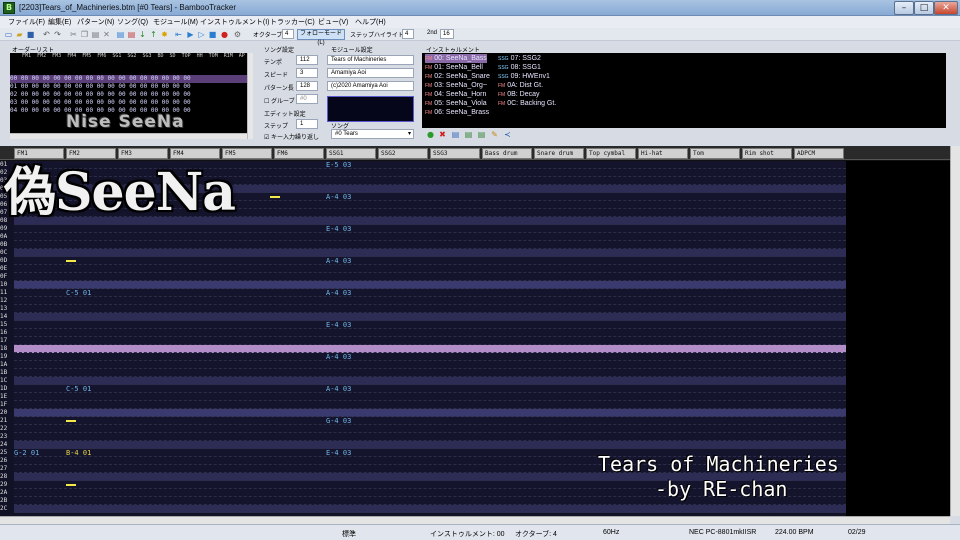 This screenshot has width=960, height=540. Describe the element at coordinates (164, 34) in the screenshot. I see `sparkle-icon: ✸` at that location.